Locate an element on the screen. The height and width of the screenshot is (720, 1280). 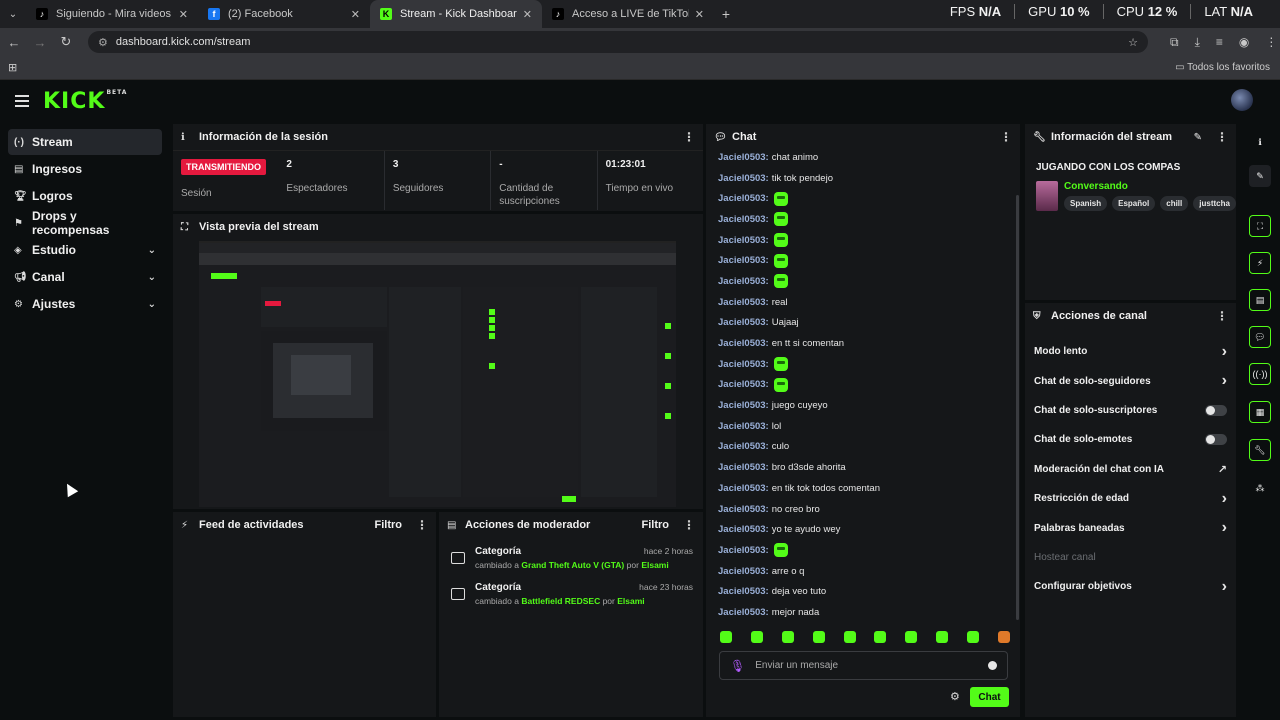
channel-action-item: Moderación del chat con IA ↗ is located at coordinates (1130, 469).